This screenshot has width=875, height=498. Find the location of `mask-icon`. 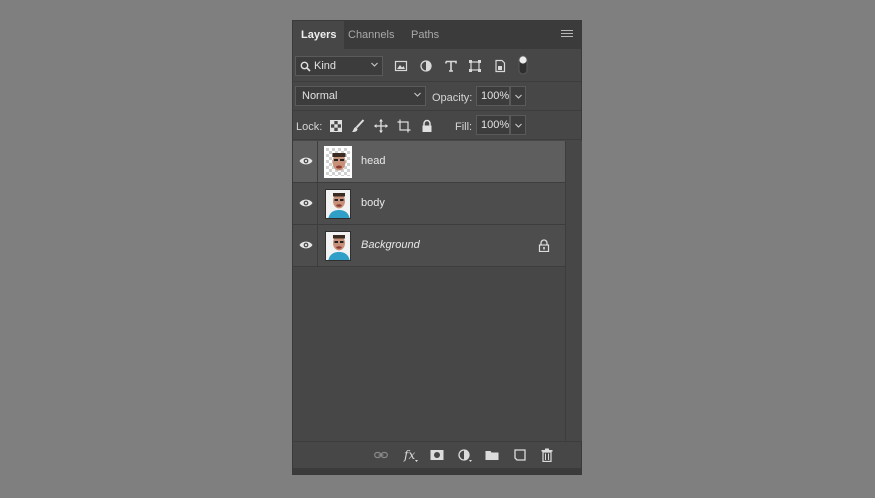

mask-icon is located at coordinates (437, 455).